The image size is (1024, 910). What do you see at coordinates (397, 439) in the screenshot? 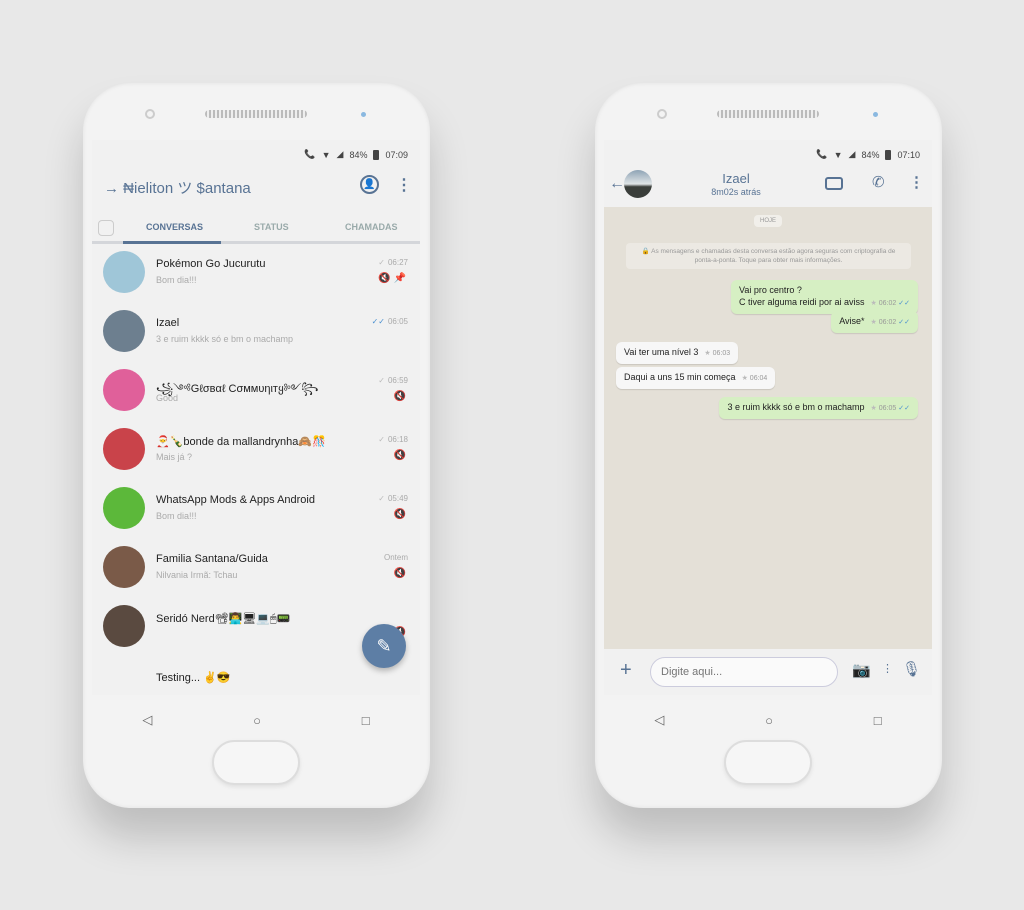
I see `time-text: 06:18` at bounding box center [397, 439].